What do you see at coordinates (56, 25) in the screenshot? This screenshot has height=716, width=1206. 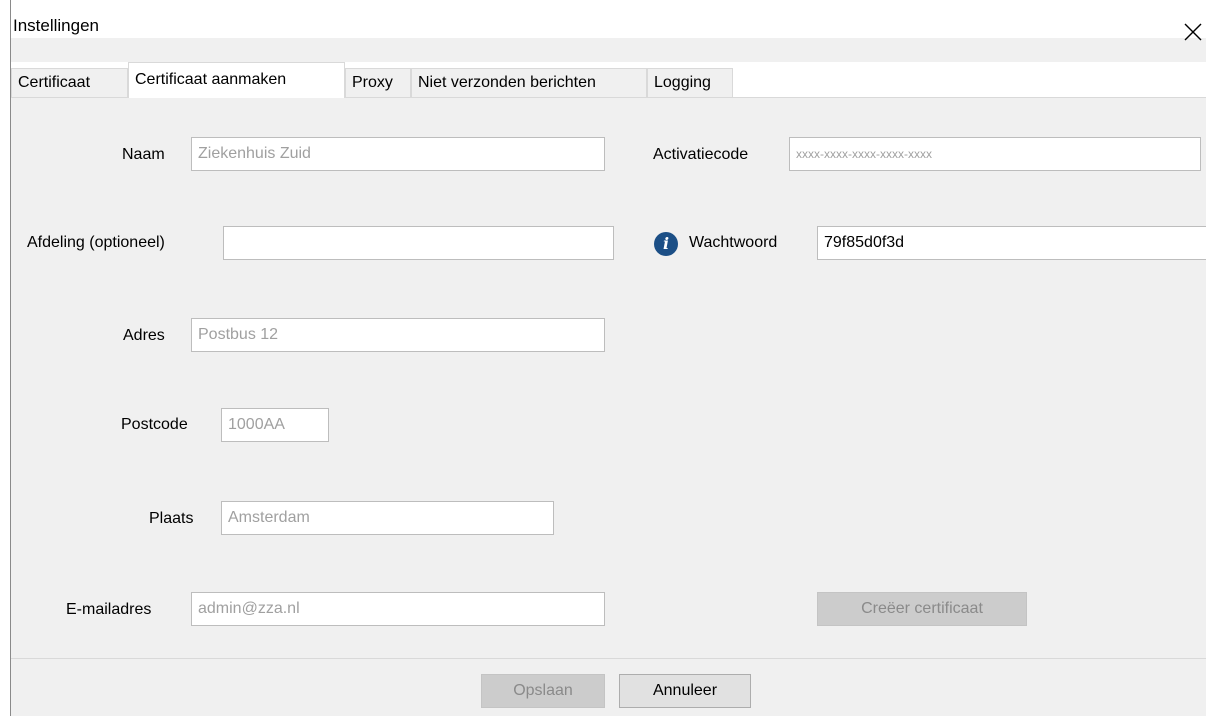 I see `window-title: Instellingen` at bounding box center [56, 25].